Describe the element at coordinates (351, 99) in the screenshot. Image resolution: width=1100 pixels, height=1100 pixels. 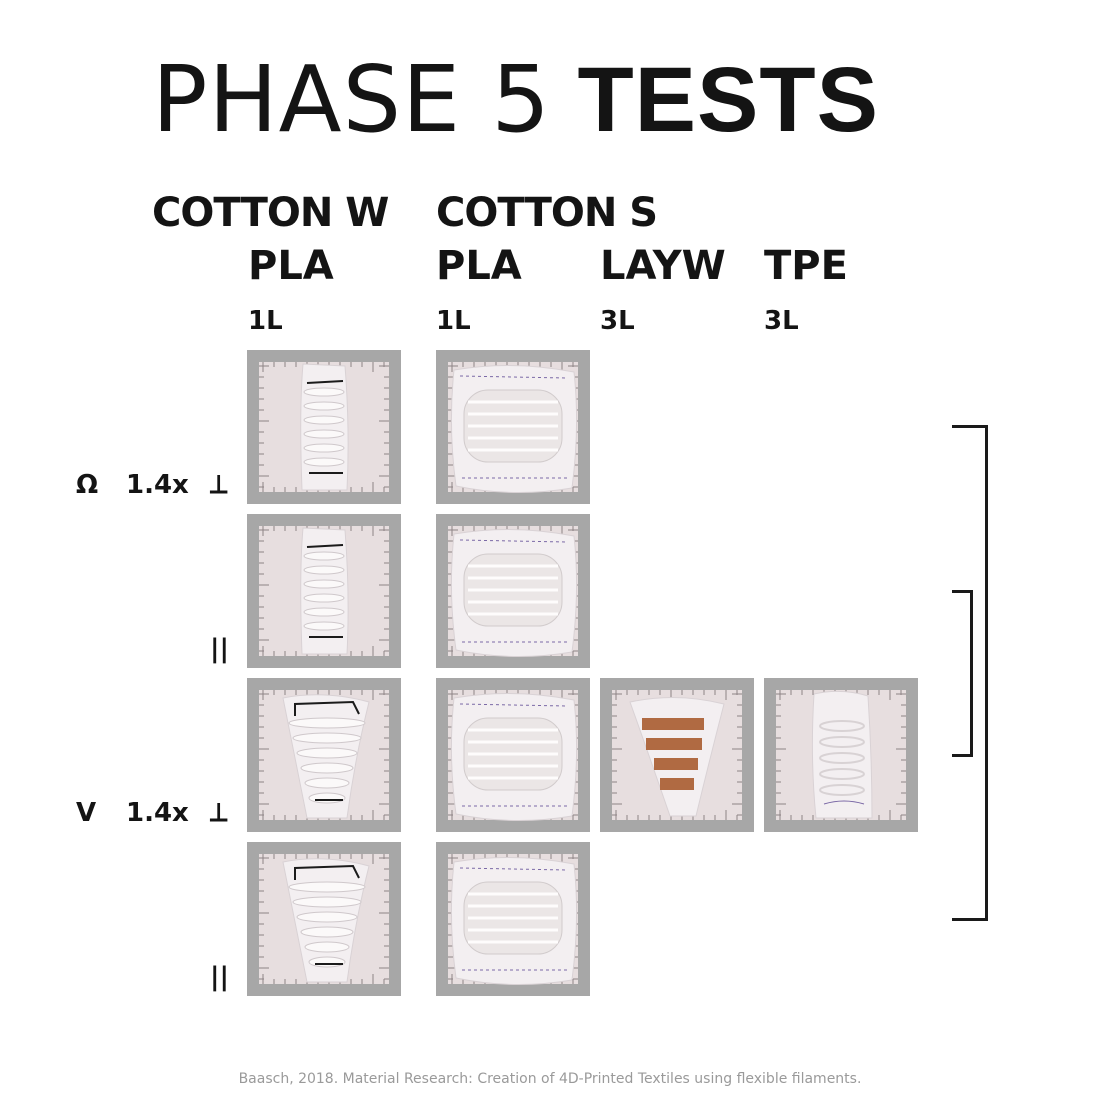
I see `title-light-part: PHASE 5` at that location.